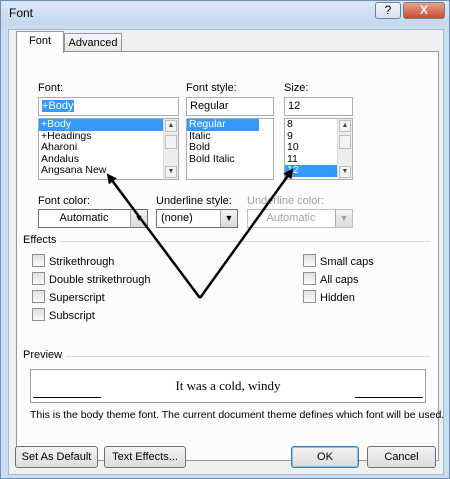 The height and width of the screenshot is (479, 450). I want to click on font-style-list: Regular Italic Bold Bold Italic, so click(230, 149).